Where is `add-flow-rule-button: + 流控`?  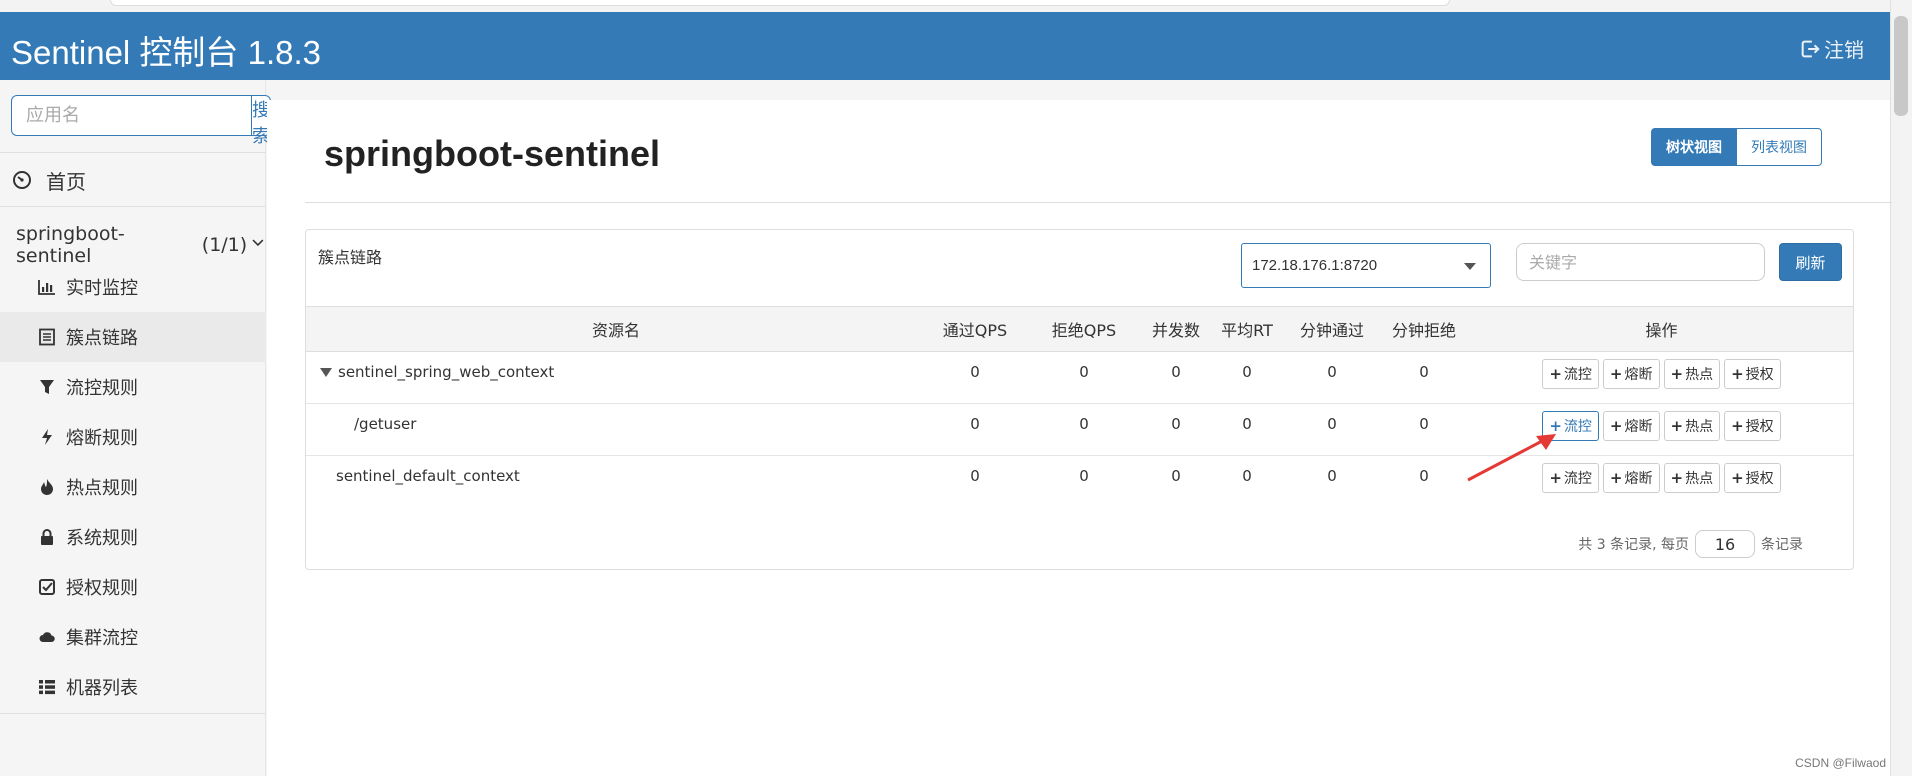
add-flow-rule-button: + 流控 is located at coordinates (1570, 374).